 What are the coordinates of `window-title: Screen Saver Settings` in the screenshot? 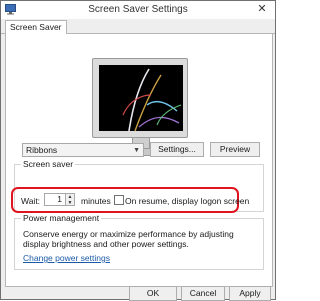 It's located at (138, 9).